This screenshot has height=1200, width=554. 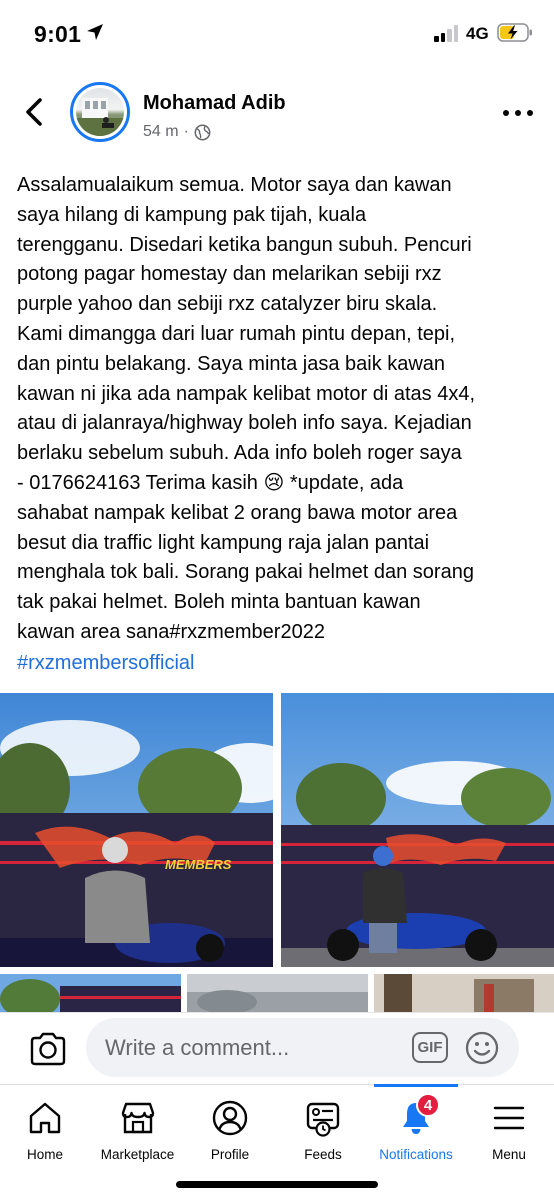 What do you see at coordinates (202, 132) in the screenshot?
I see `globe-icon` at bounding box center [202, 132].